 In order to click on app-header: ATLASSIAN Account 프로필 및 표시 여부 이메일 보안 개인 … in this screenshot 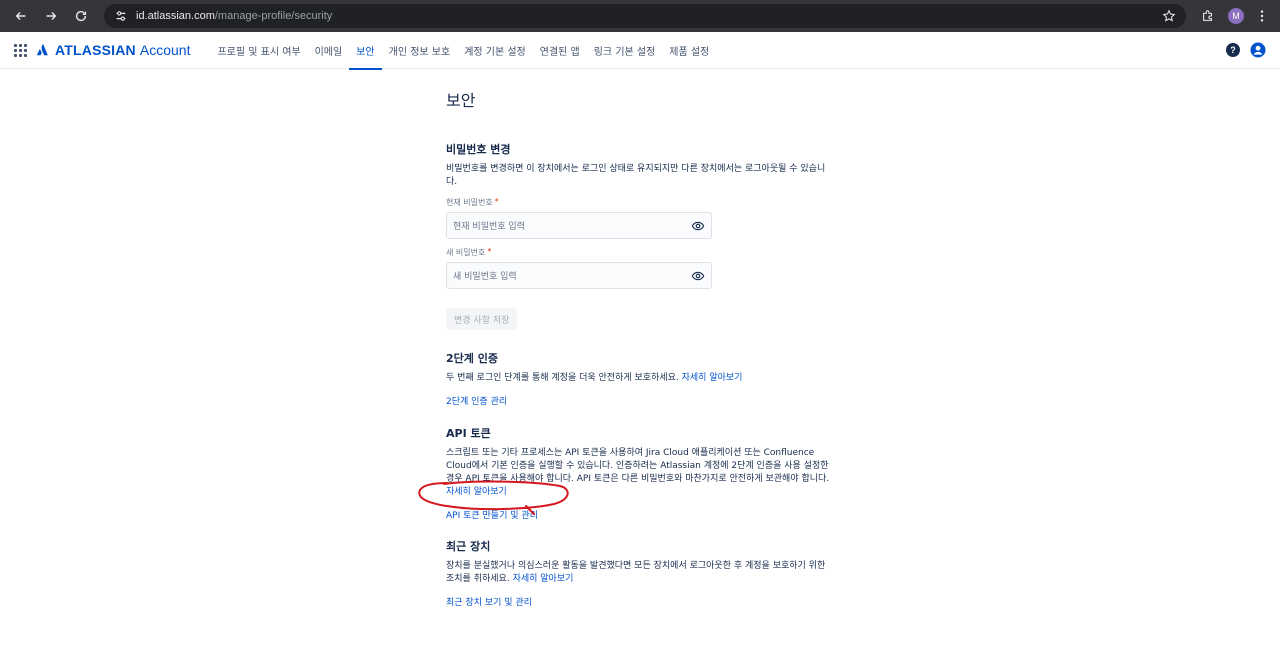, I will do `click(640, 51)`.